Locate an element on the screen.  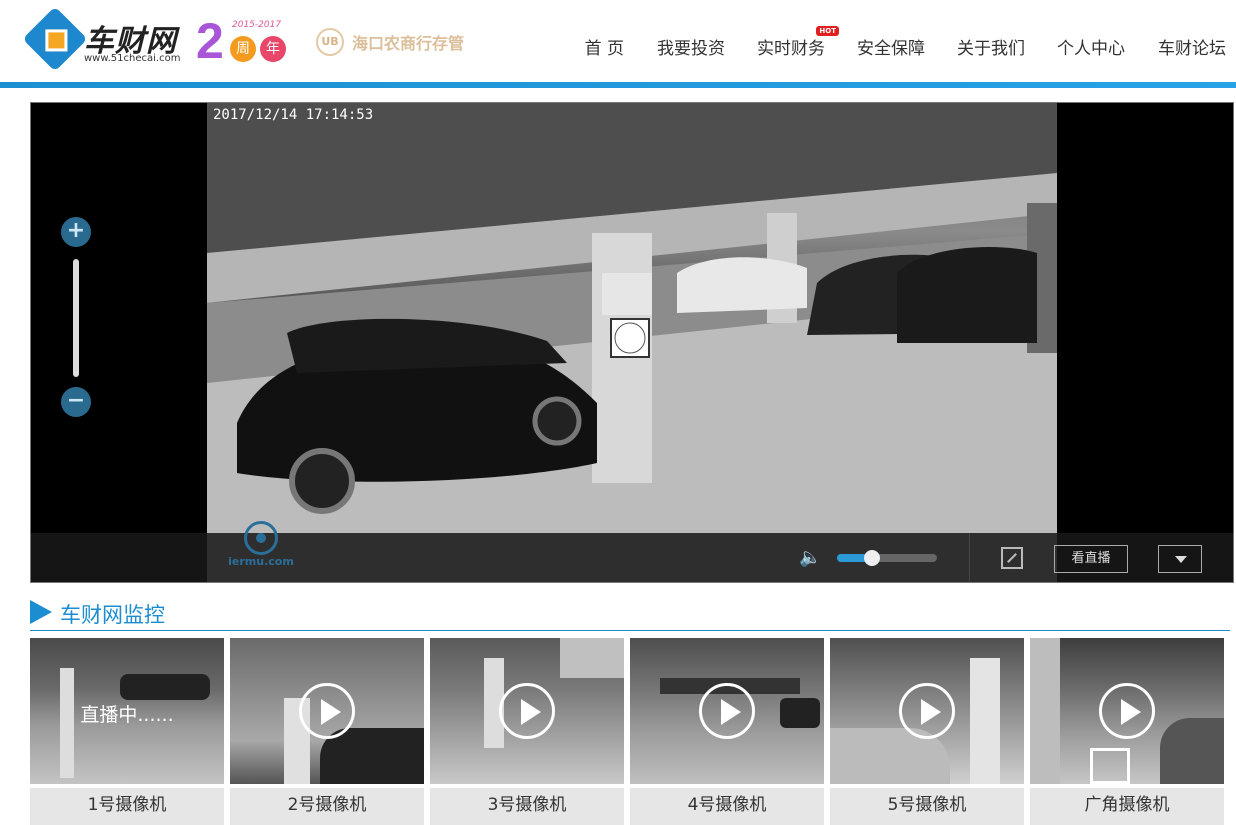
camera-label: 4号摄像机 is located at coordinates (727, 806).